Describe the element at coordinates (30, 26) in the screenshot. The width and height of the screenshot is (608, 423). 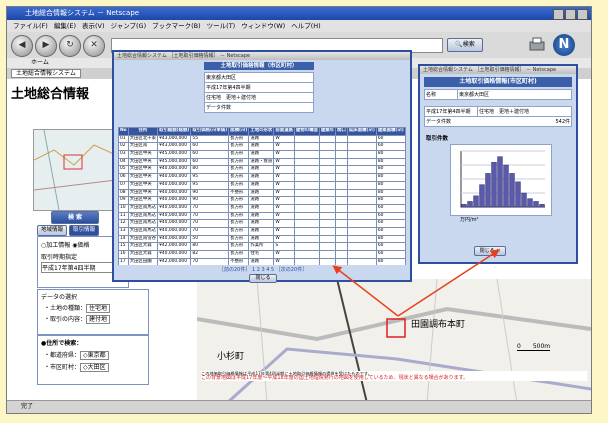
I see `menu-item: ファイル(F)` at that location.